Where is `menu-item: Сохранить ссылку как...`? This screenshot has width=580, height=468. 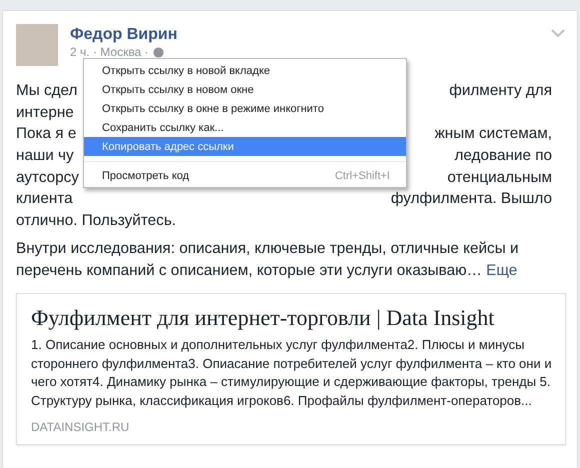 menu-item: Сохранить ссылку как... is located at coordinates (245, 127).